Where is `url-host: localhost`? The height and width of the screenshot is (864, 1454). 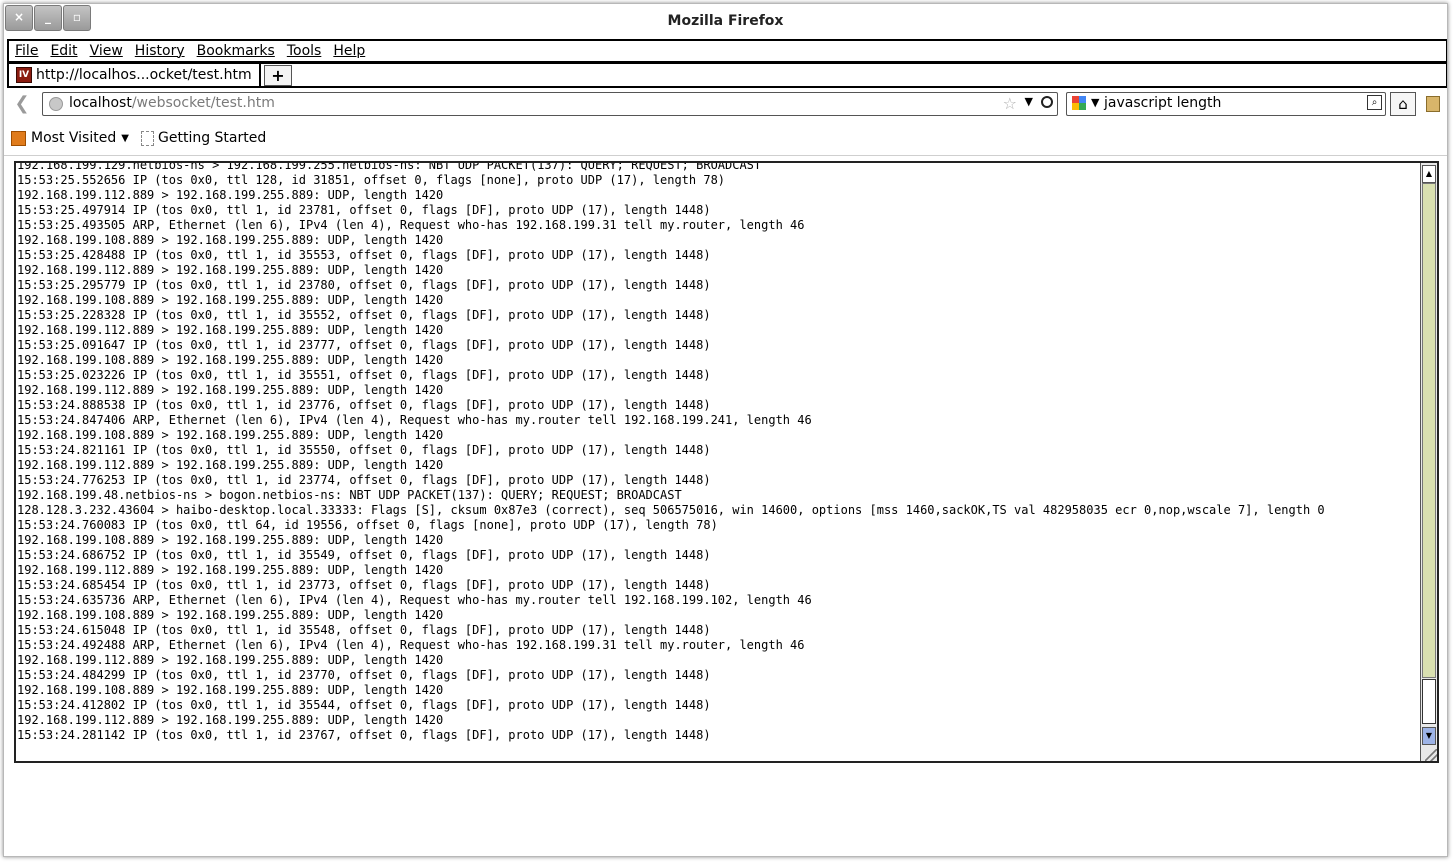 url-host: localhost is located at coordinates (100, 103).